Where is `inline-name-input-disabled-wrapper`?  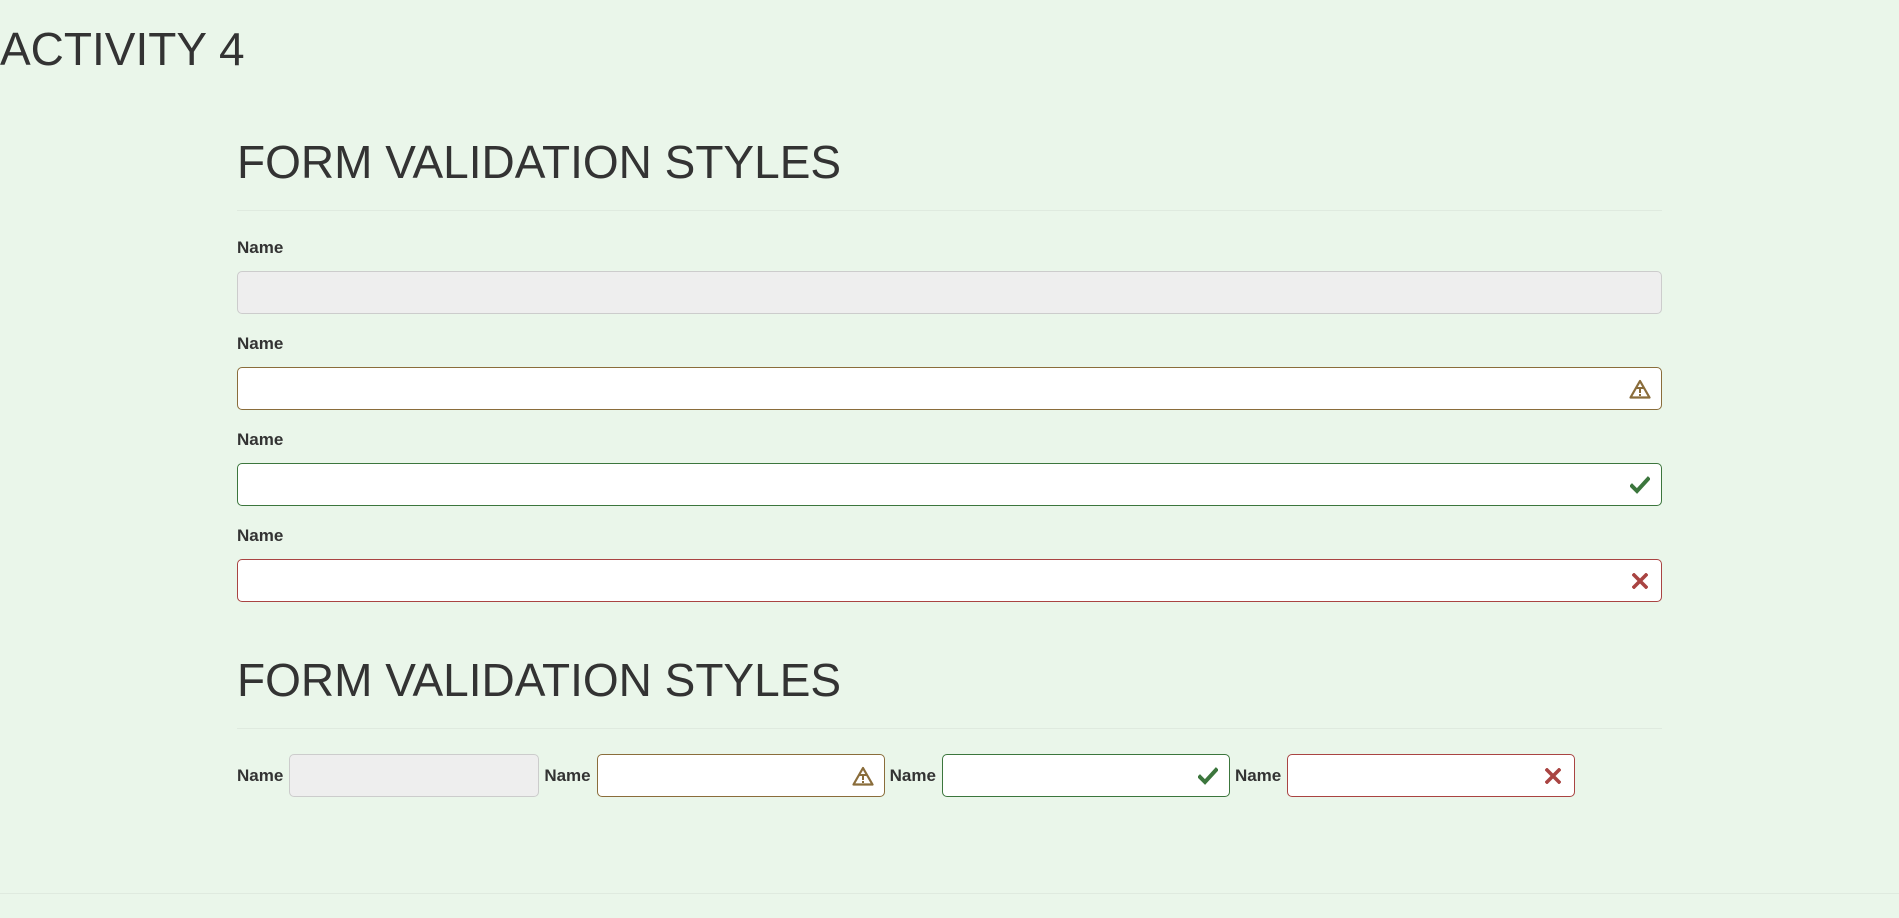
inline-name-input-disabled-wrapper is located at coordinates (414, 775).